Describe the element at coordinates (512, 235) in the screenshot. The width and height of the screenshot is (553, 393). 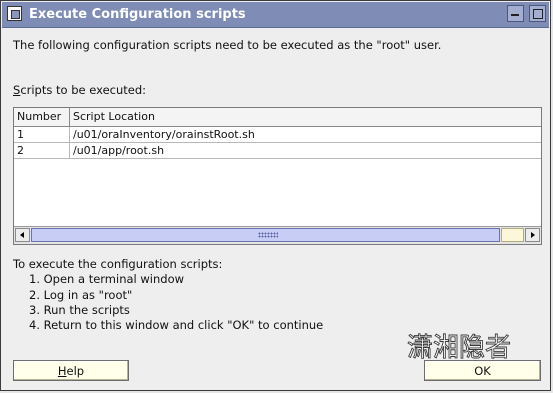
I see `scrollbar-track` at that location.